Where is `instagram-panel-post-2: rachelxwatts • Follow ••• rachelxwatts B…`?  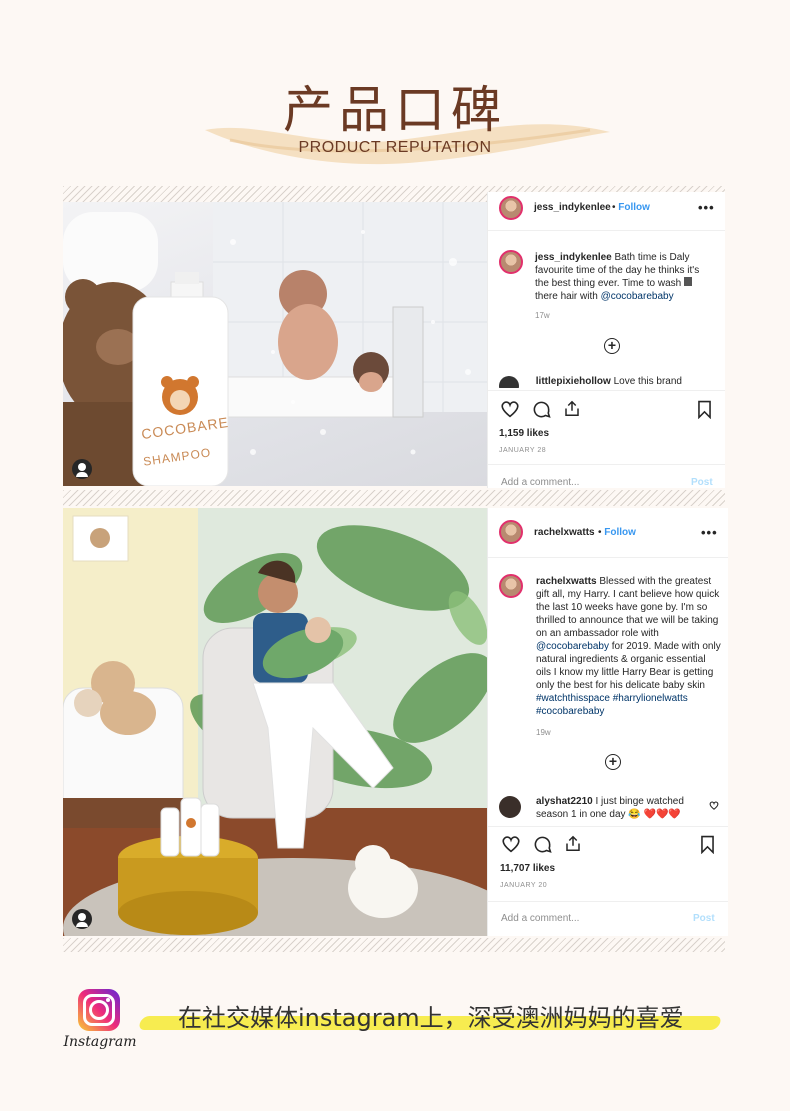 instagram-panel-post-2: rachelxwatts • Follow ••• rachelxwatts B… is located at coordinates (607, 722).